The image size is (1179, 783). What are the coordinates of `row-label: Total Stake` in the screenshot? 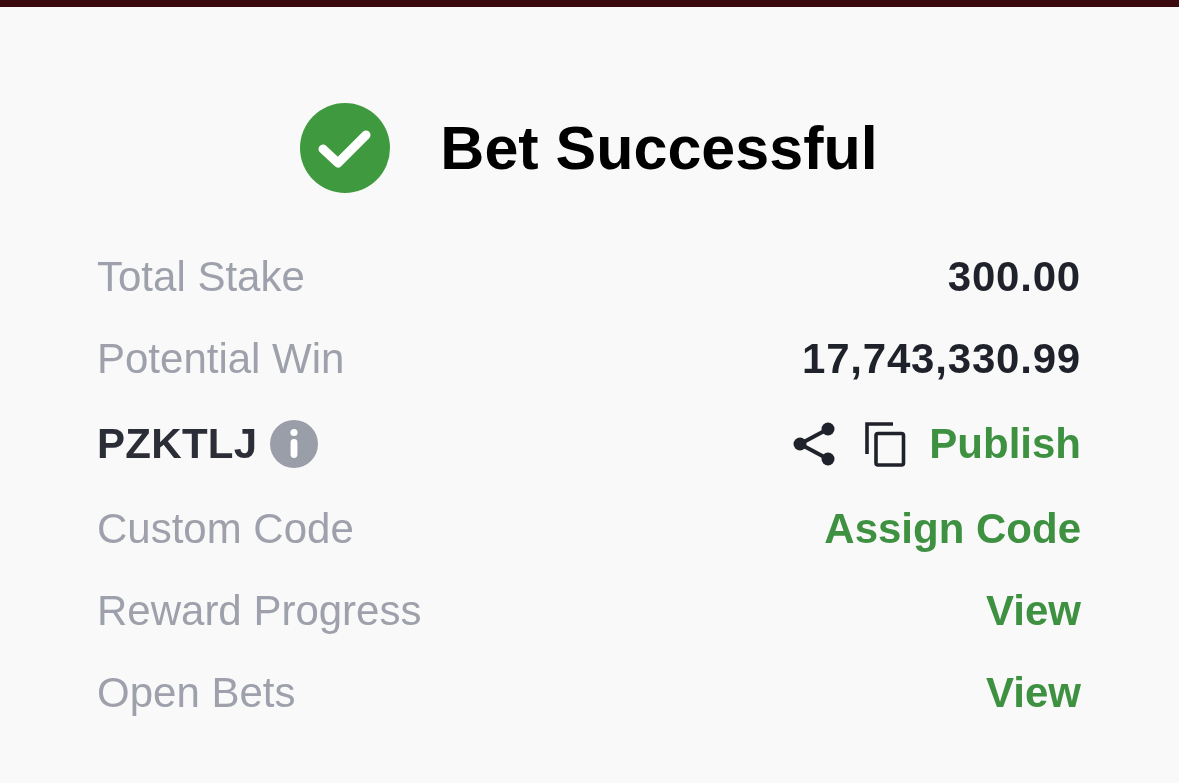 It's located at (201, 276).